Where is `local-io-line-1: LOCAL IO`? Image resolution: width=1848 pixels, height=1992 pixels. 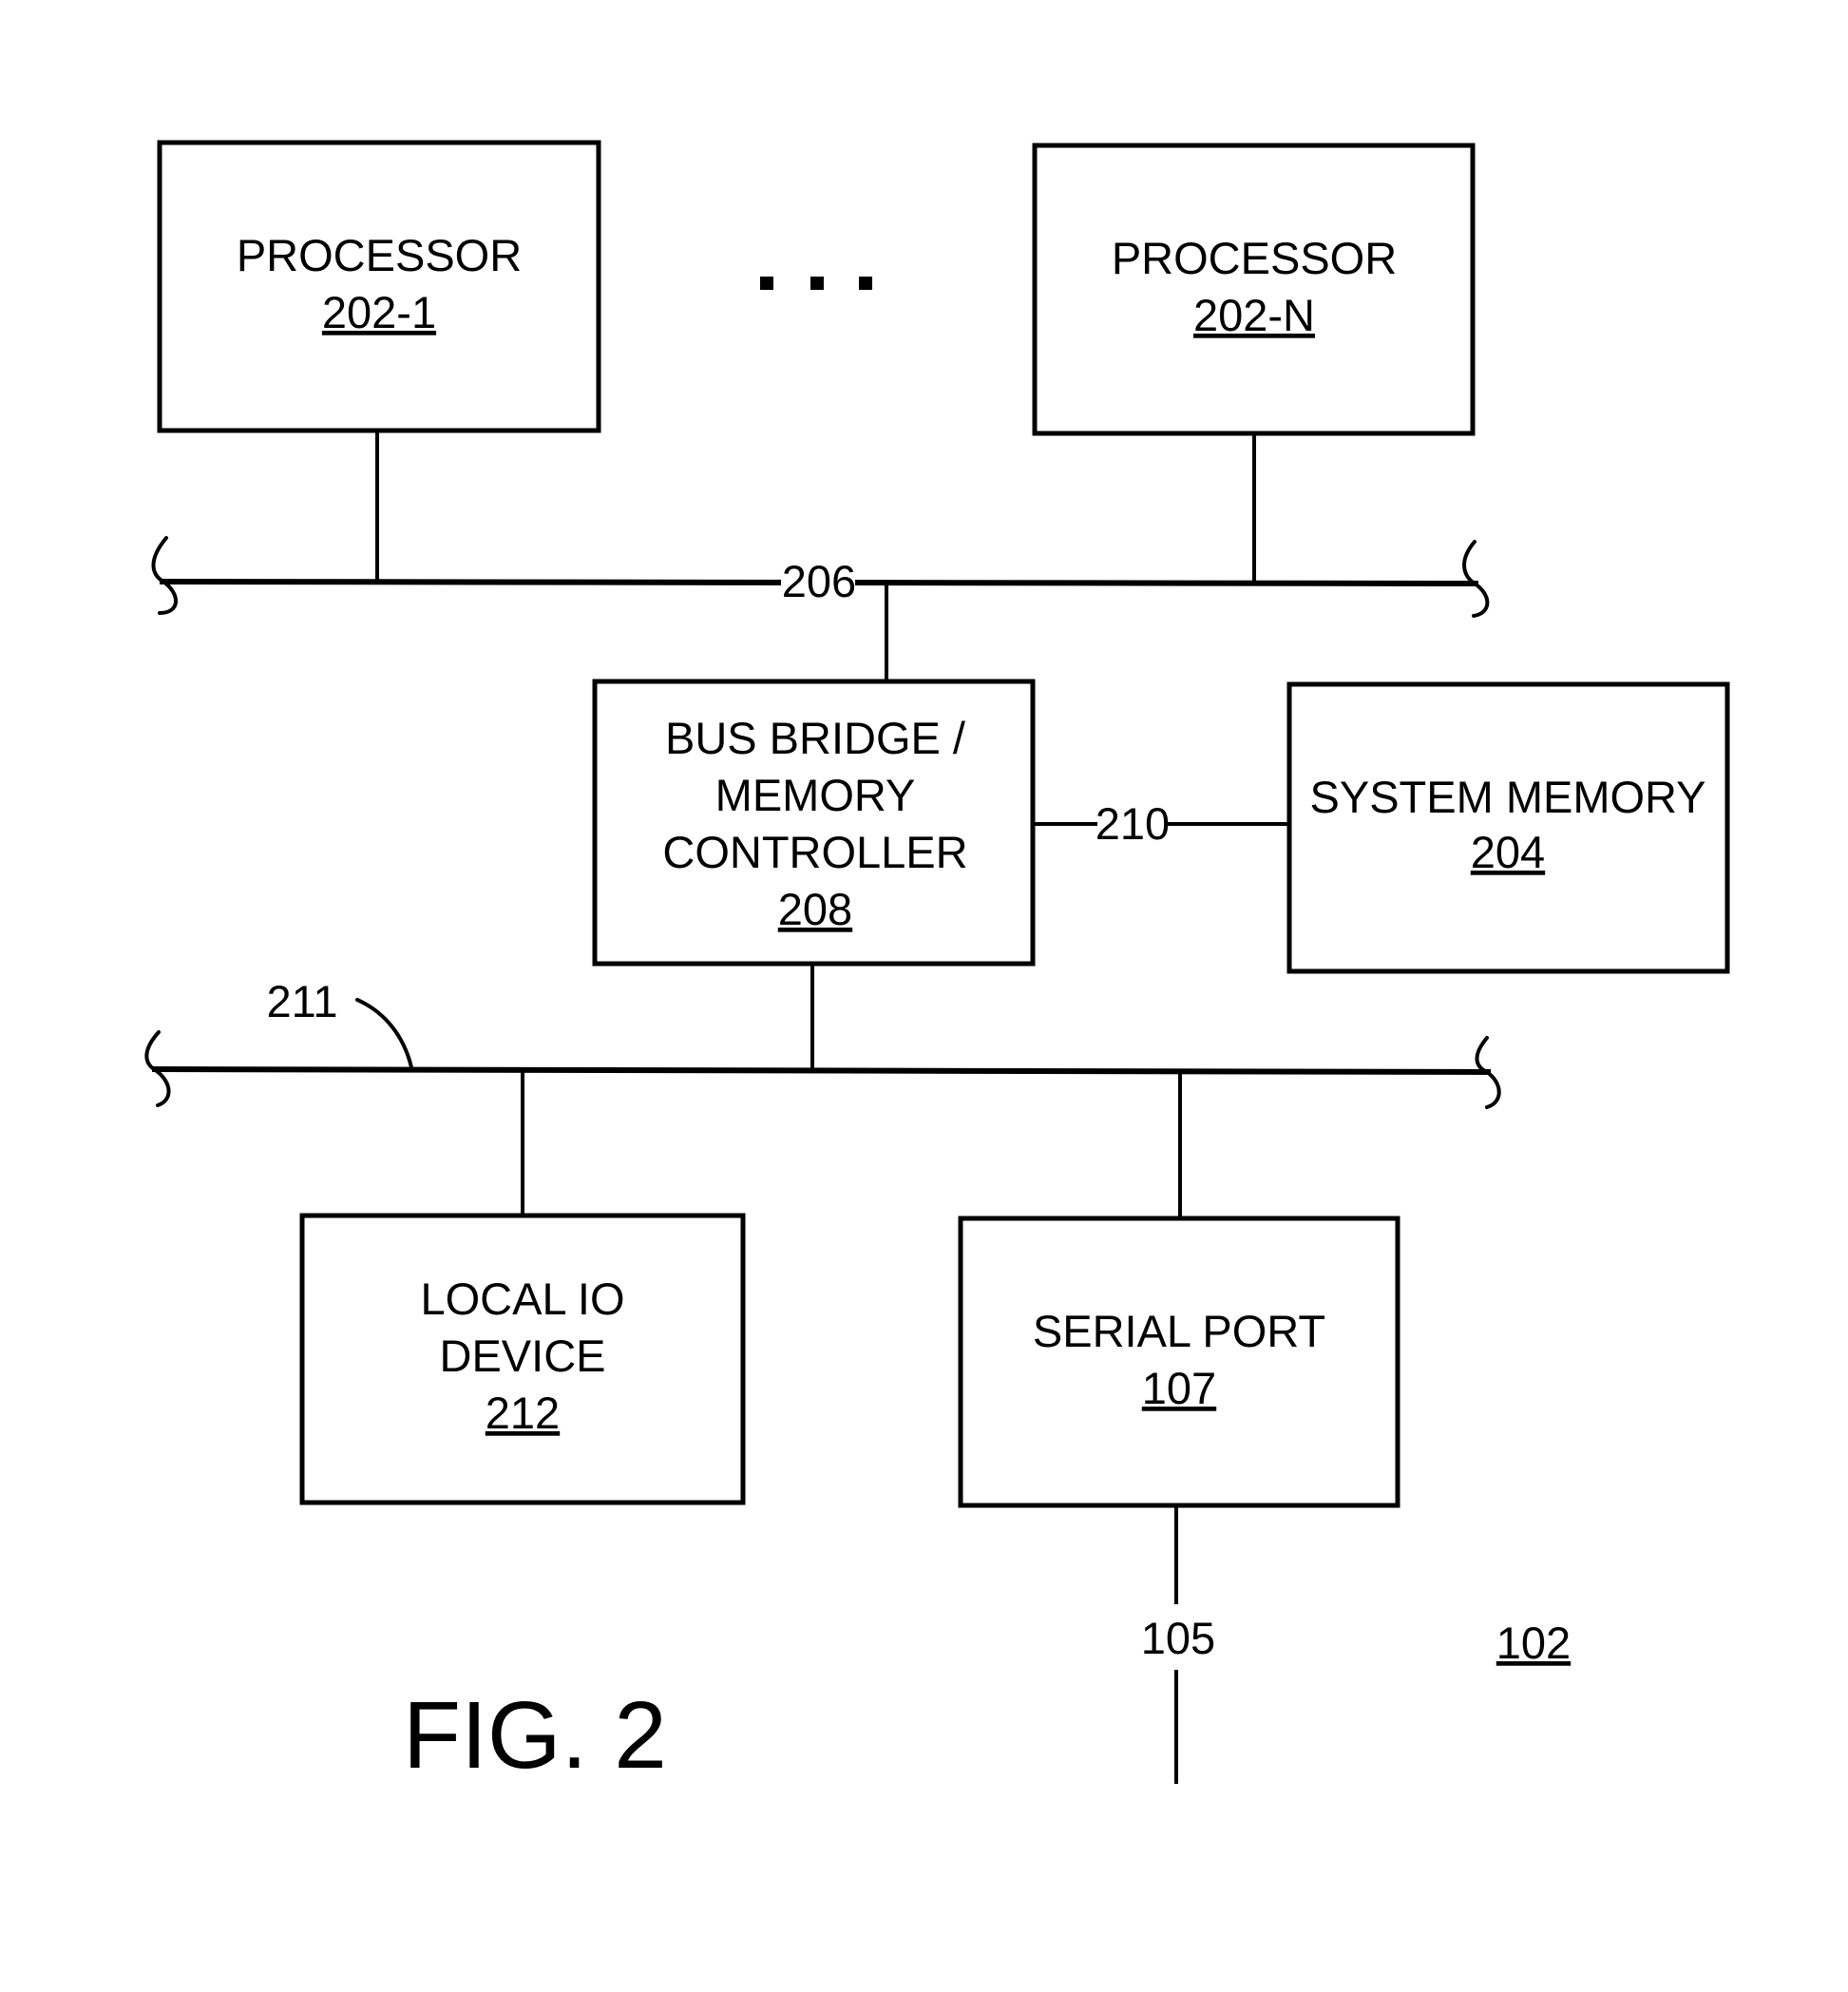
local-io-line-1: LOCAL IO is located at coordinates (522, 1299).